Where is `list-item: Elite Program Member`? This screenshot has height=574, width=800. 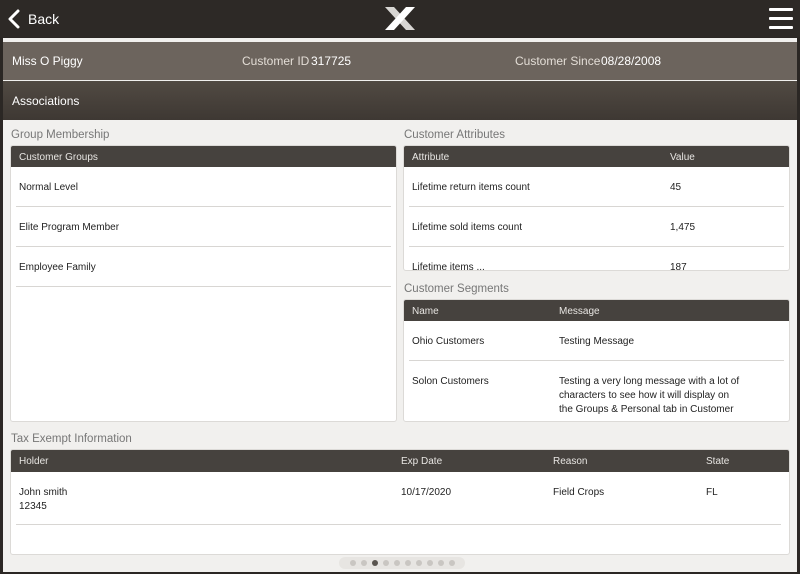
list-item: Elite Program Member is located at coordinates (203, 227).